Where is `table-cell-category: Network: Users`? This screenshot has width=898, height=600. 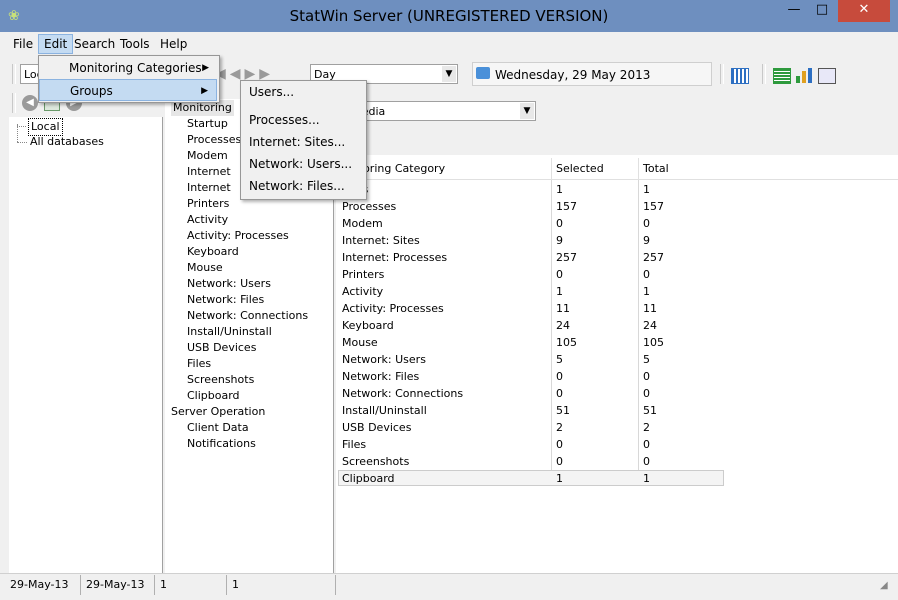
table-cell-category: Network: Users is located at coordinates (384, 359).